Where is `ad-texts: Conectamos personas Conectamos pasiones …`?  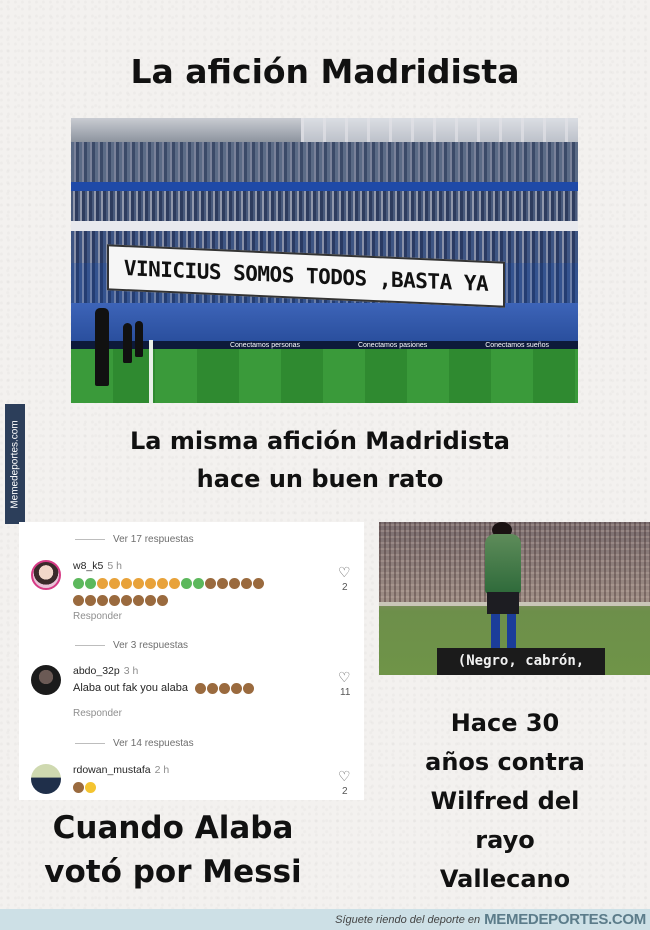 ad-texts: Conectamos personas Conectamos pasiones … is located at coordinates (389, 345).